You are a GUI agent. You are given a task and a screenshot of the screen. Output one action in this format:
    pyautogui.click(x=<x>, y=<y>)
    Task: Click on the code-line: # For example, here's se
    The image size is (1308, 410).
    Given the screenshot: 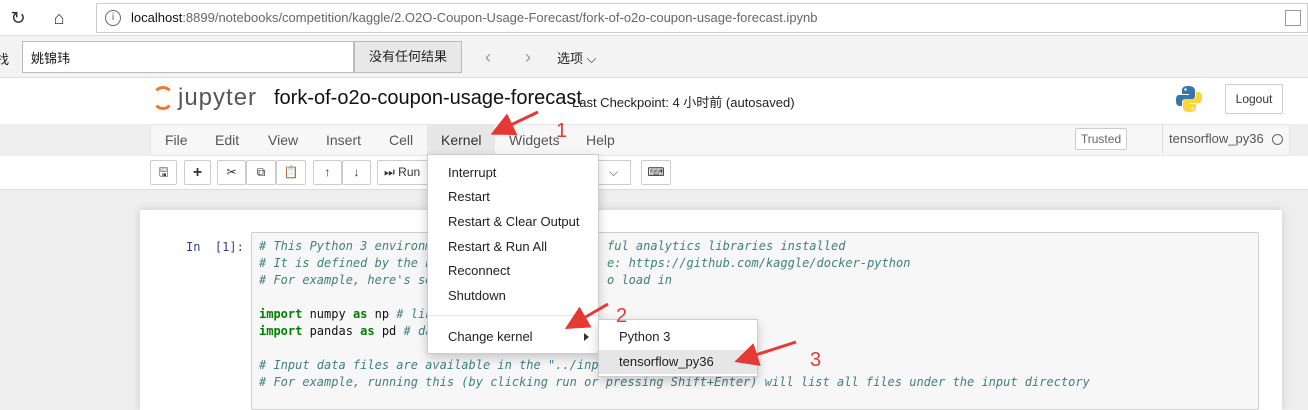 What is the action you would take?
    pyautogui.click(x=345, y=280)
    